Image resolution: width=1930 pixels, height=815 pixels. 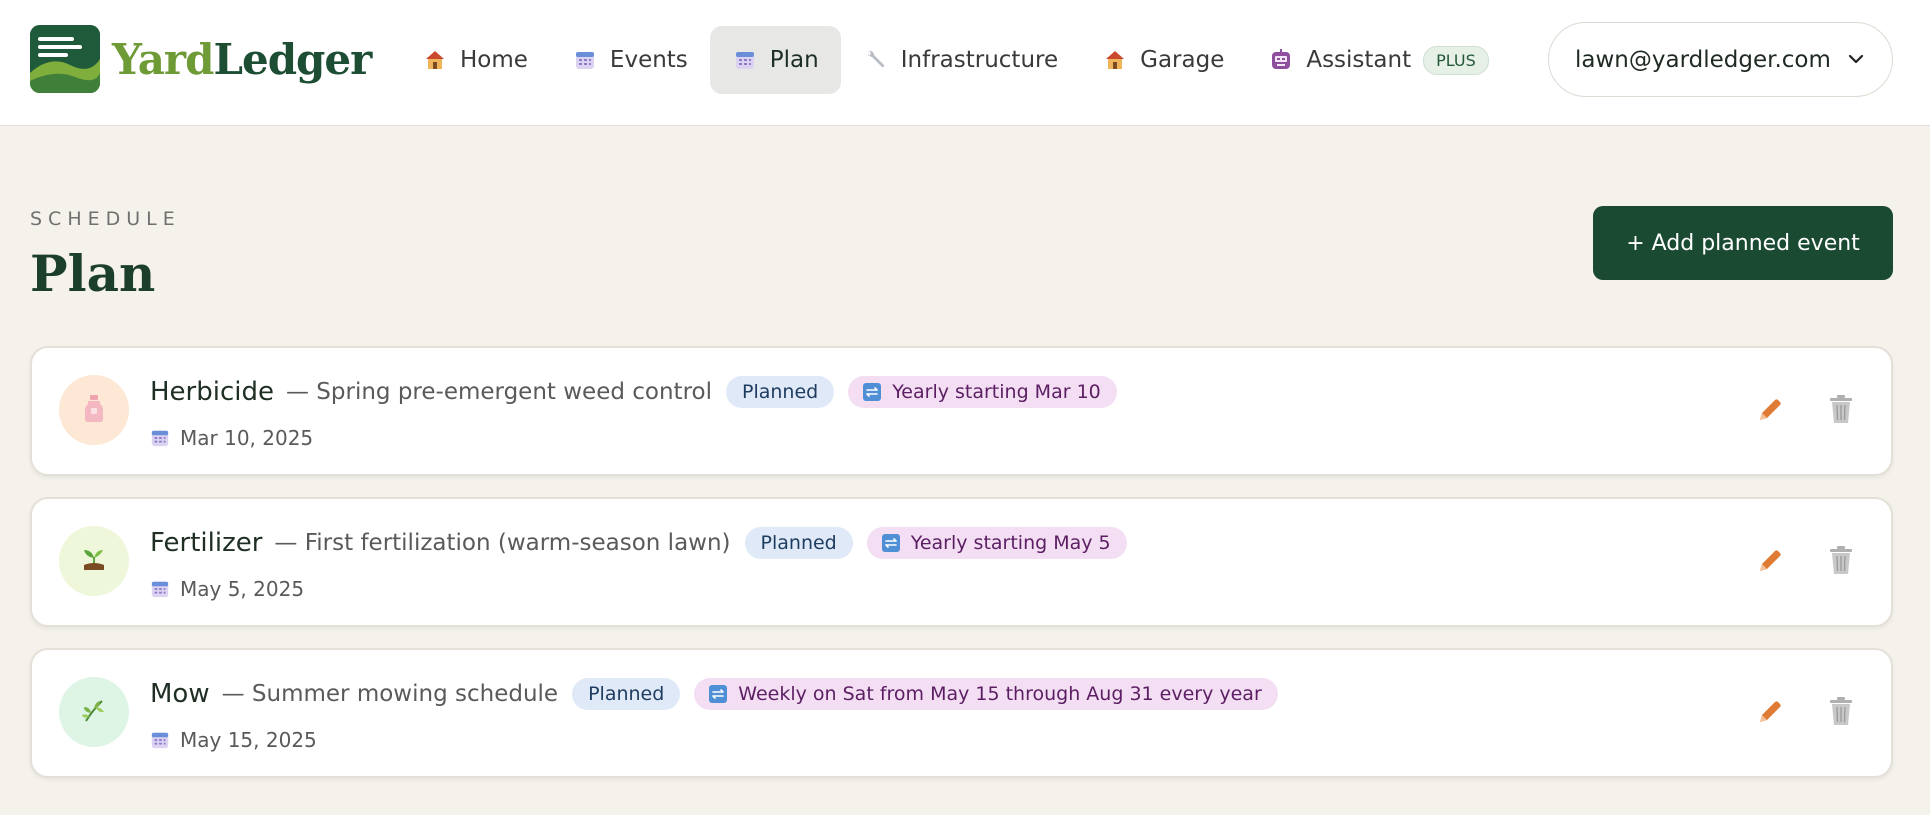 I want to click on recurrence-text: Yearly starting May 5, so click(x=1010, y=543).